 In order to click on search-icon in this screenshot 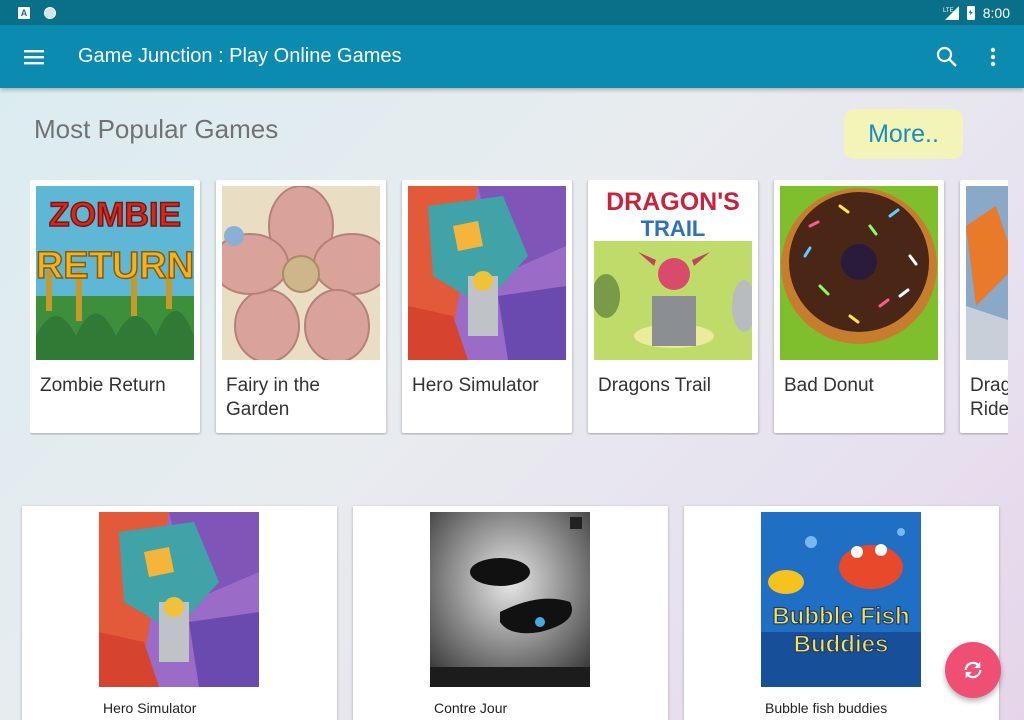, I will do `click(946, 56)`.